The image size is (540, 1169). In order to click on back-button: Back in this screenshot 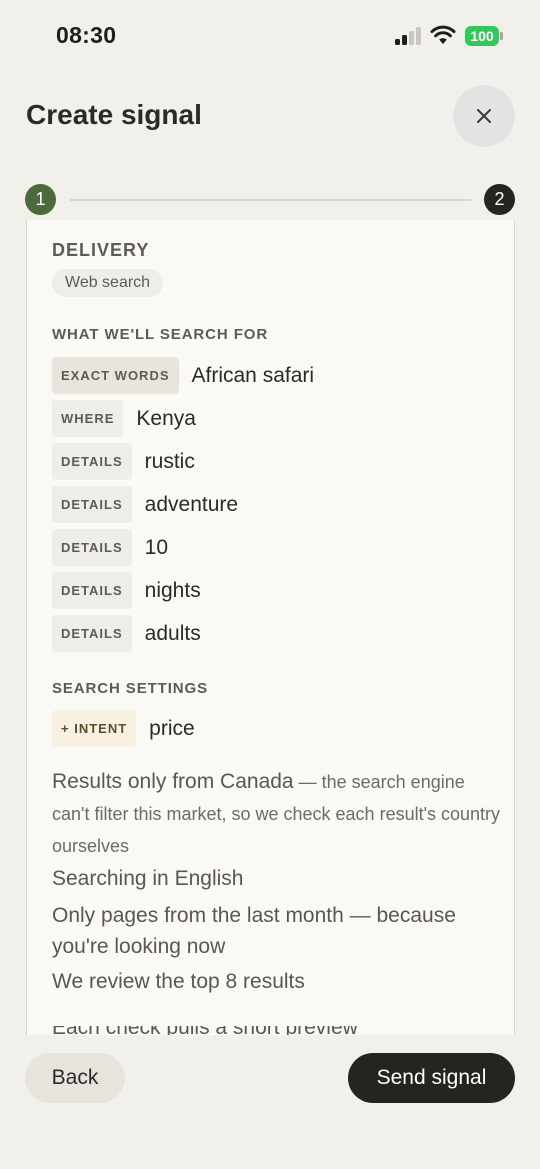, I will do `click(75, 1078)`.